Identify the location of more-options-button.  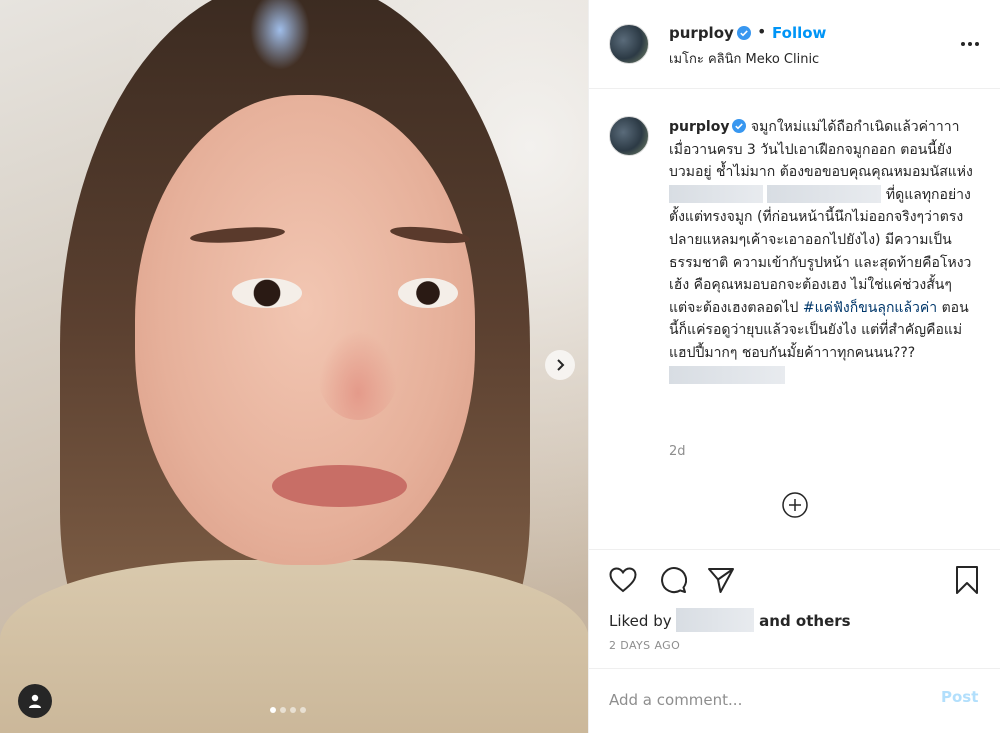
(970, 44).